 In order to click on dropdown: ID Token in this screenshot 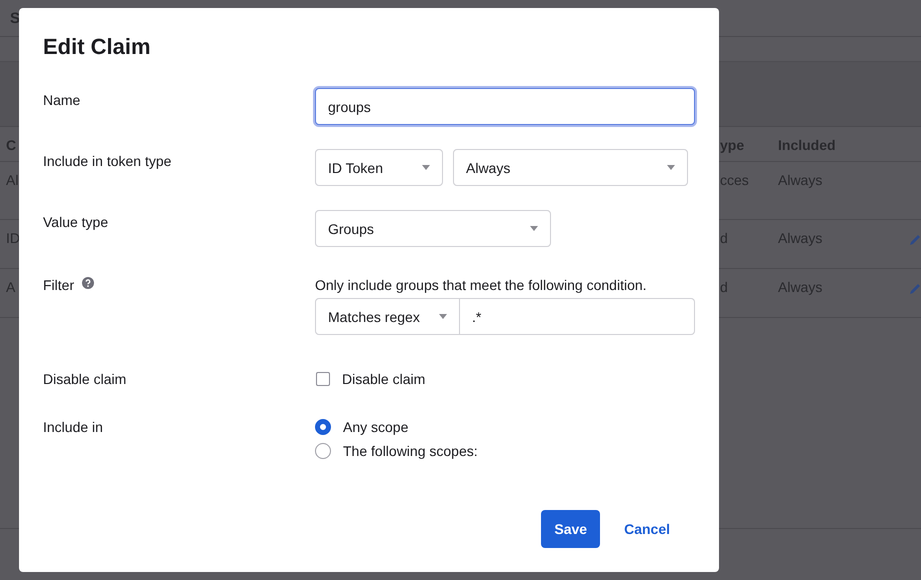, I will do `click(379, 167)`.